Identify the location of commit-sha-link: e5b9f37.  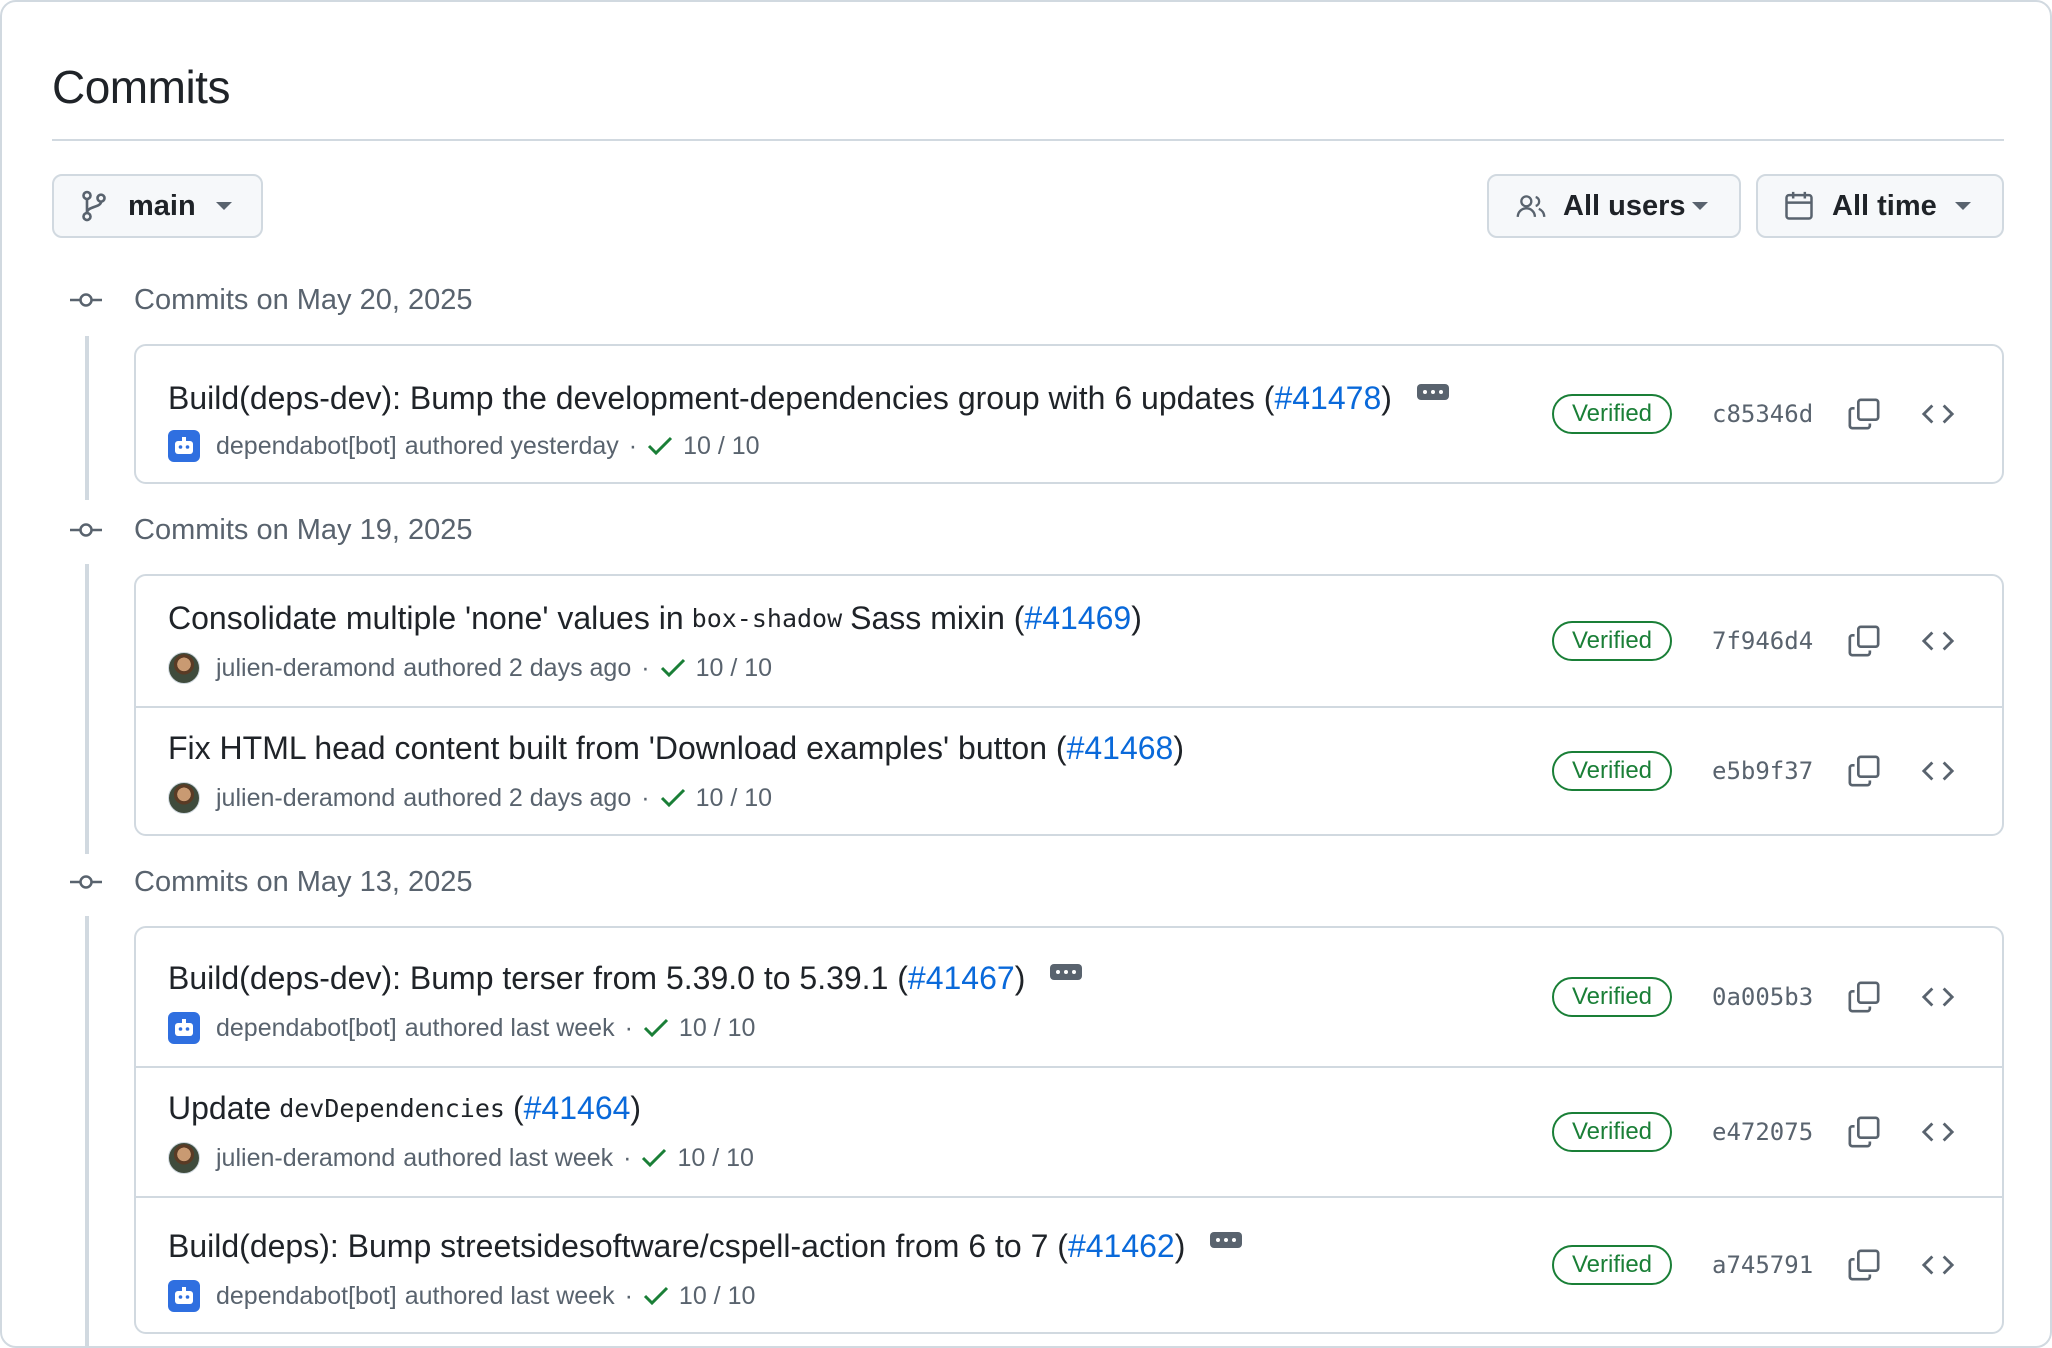
(1764, 771).